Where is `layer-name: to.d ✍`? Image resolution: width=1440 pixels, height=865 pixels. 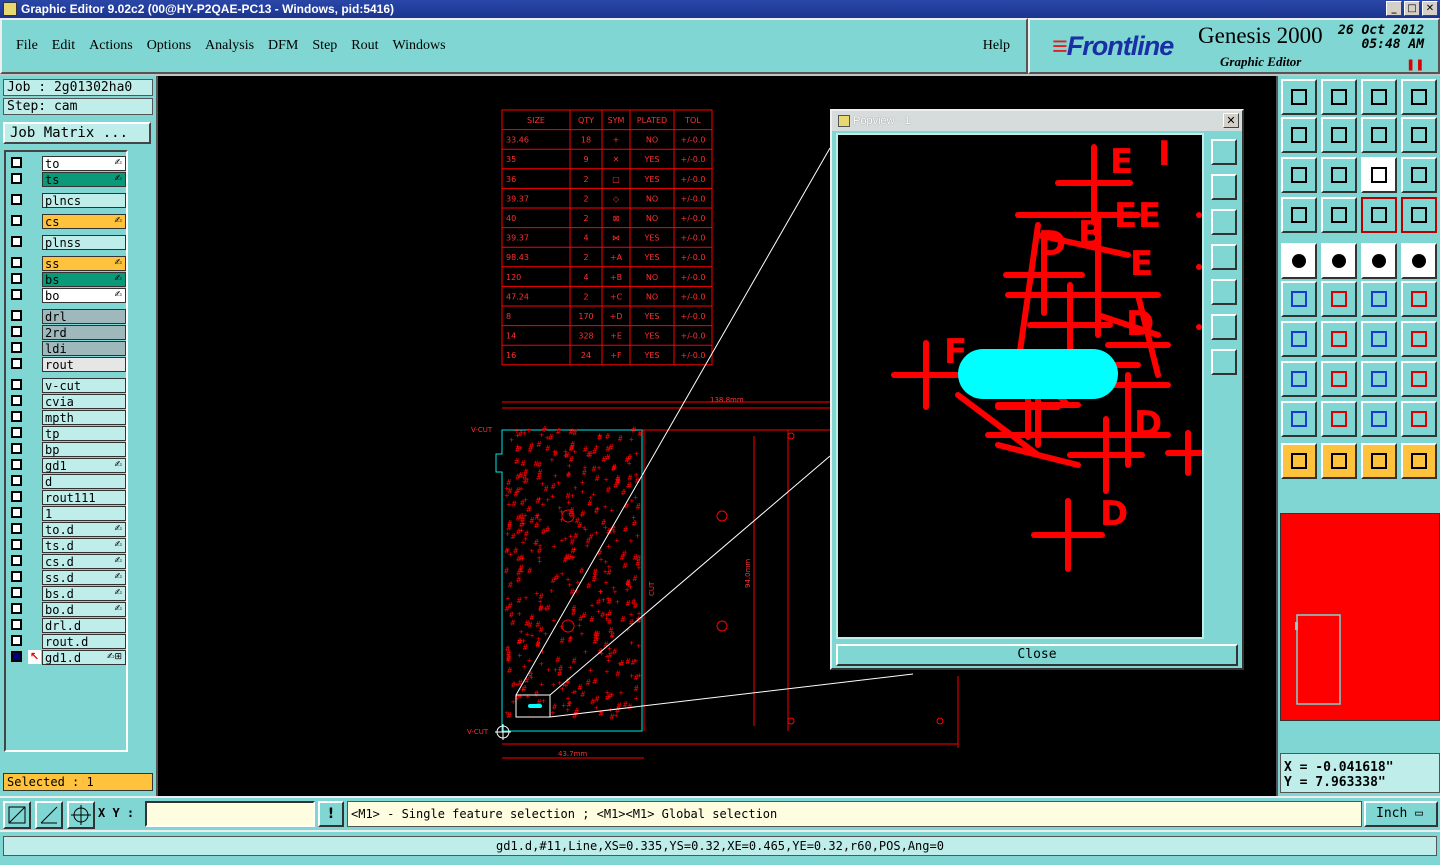
layer-name: to.d ✍ is located at coordinates (84, 529).